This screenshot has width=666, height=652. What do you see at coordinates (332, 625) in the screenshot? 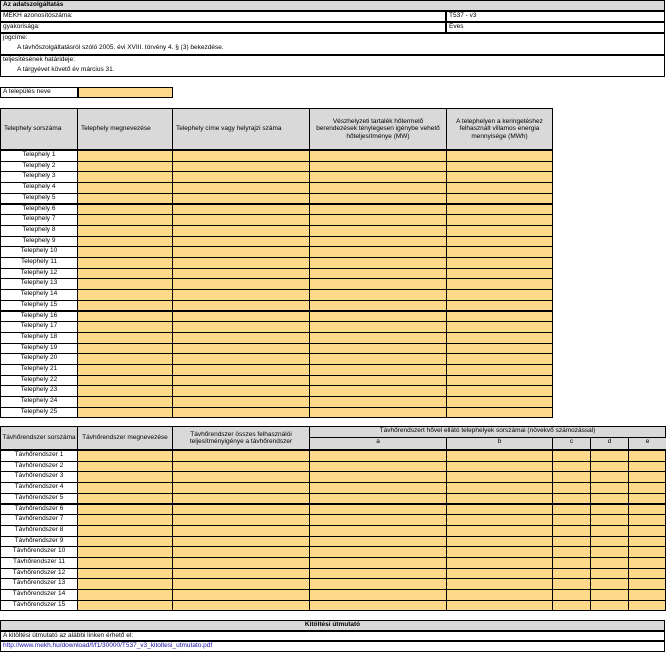
I see `guide-title: Kitöltési útmutató` at bounding box center [332, 625].